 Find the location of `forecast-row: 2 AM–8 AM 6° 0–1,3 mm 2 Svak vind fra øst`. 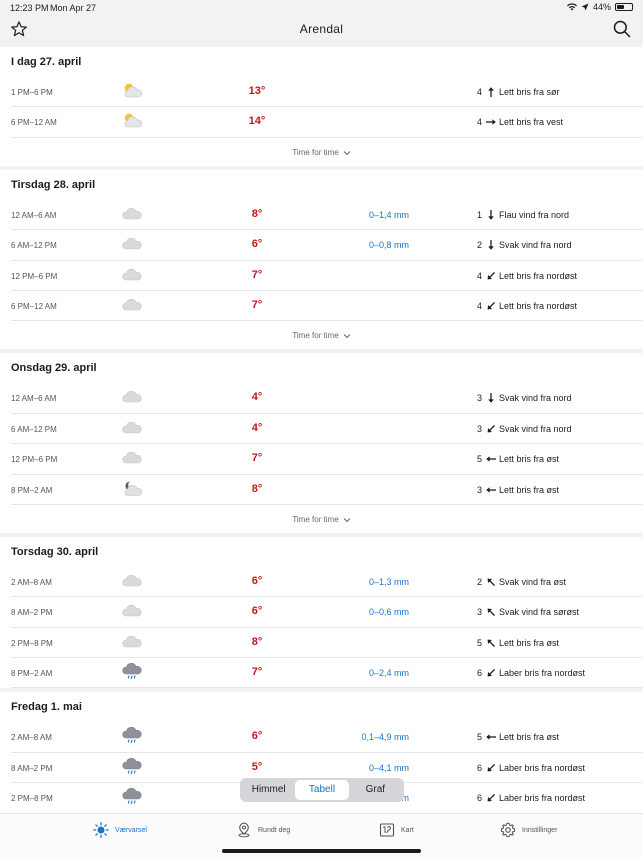

forecast-row: 2 AM–8 AM 6° 0–1,3 mm 2 Svak vind fra øst is located at coordinates (327, 582).